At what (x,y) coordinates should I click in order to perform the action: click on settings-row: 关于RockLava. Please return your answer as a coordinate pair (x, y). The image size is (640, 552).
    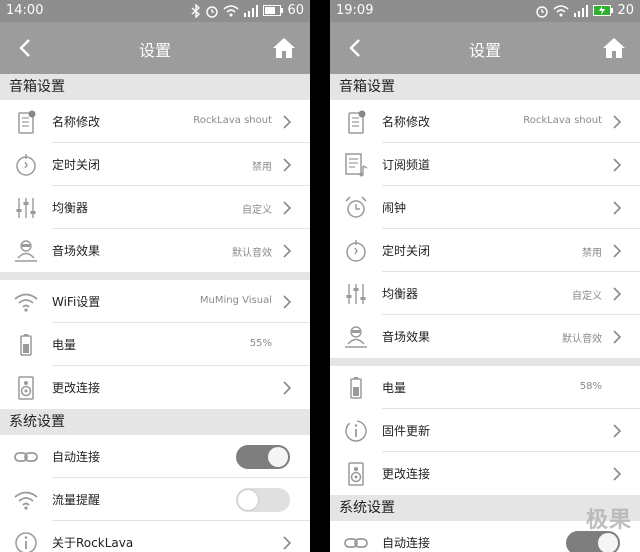
    Looking at the image, I should click on (155, 536).